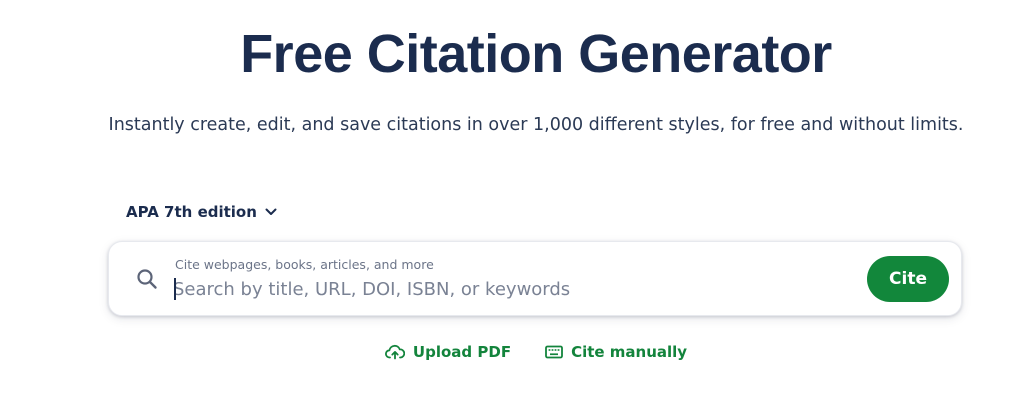 The height and width of the screenshot is (411, 1024). Describe the element at coordinates (147, 279) in the screenshot. I see `search-icon` at that location.